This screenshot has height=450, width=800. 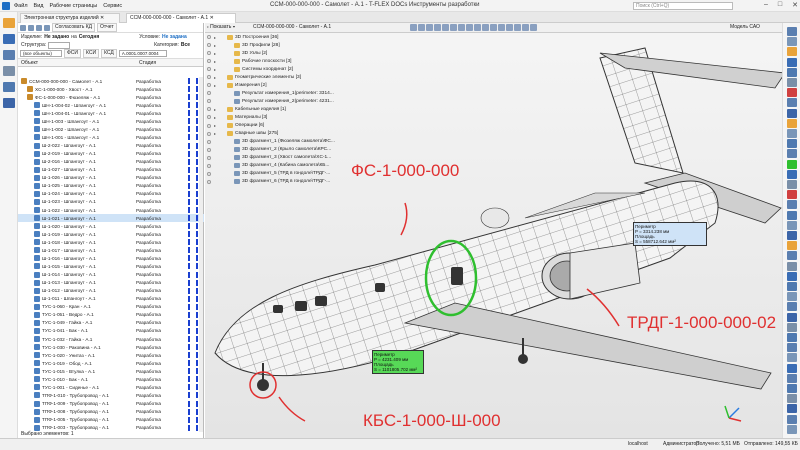 What do you see at coordinates (493, 27) in the screenshot?
I see `hide-icon` at bounding box center [493, 27].